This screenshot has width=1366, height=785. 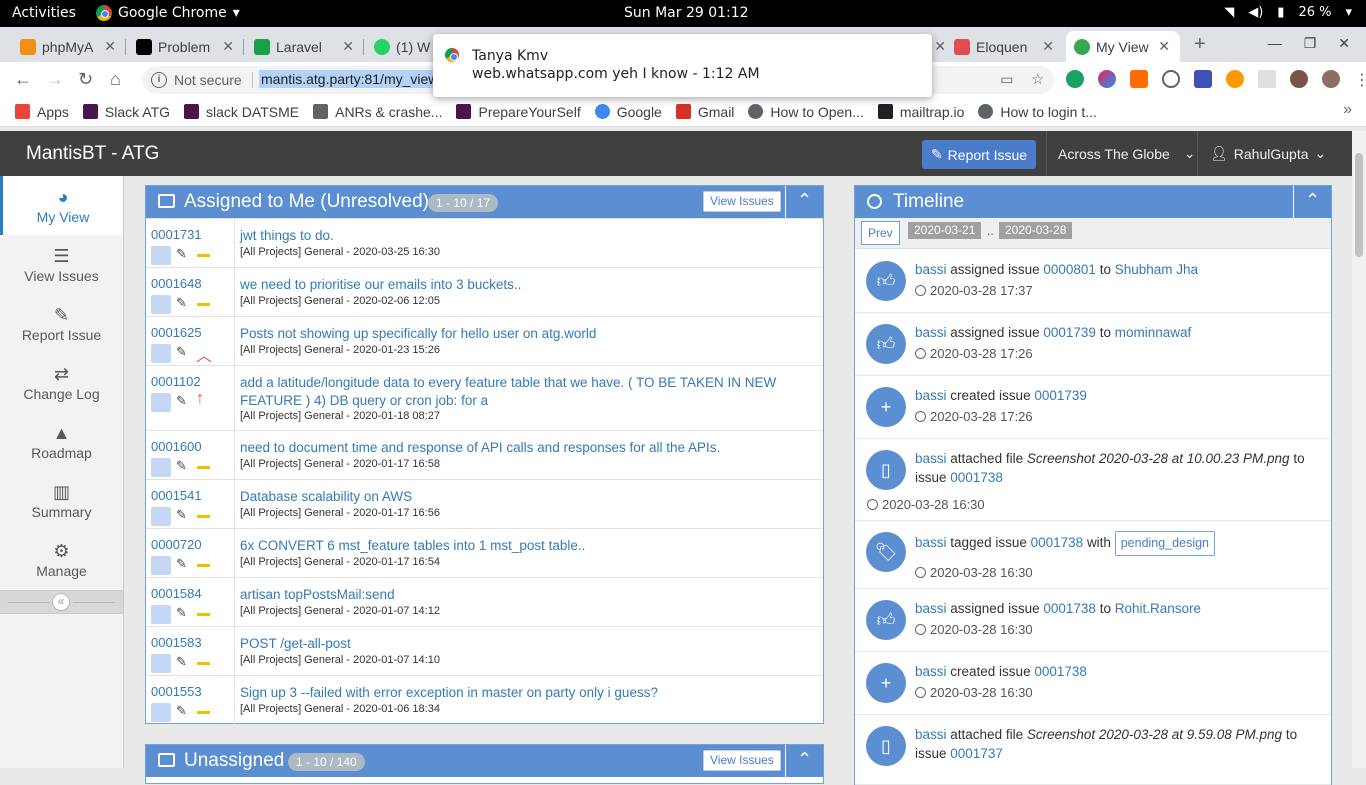 I want to click on not-secure-label: Not secure, so click(x=208, y=80).